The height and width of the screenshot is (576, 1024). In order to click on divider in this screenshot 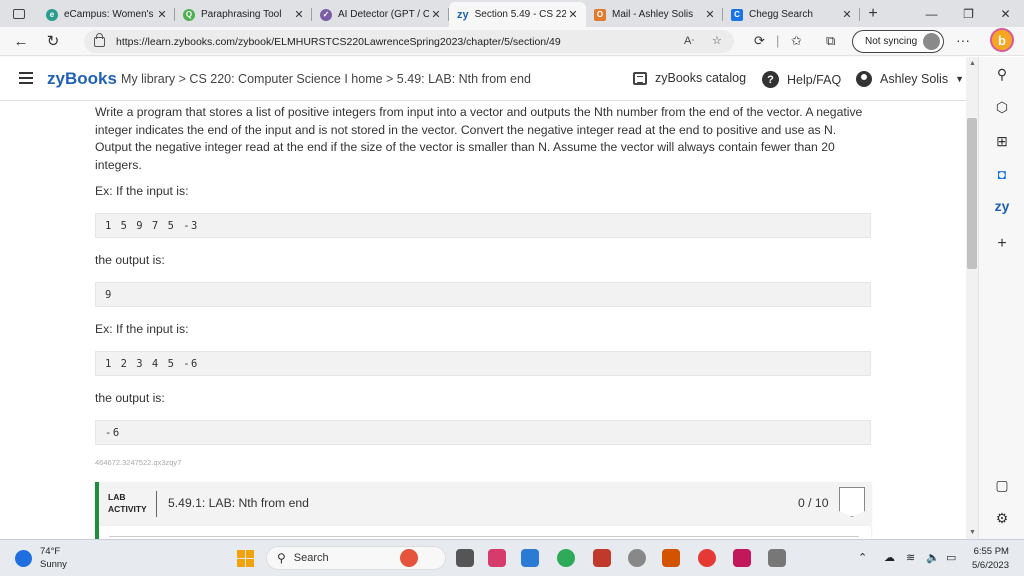, I will do `click(156, 504)`.